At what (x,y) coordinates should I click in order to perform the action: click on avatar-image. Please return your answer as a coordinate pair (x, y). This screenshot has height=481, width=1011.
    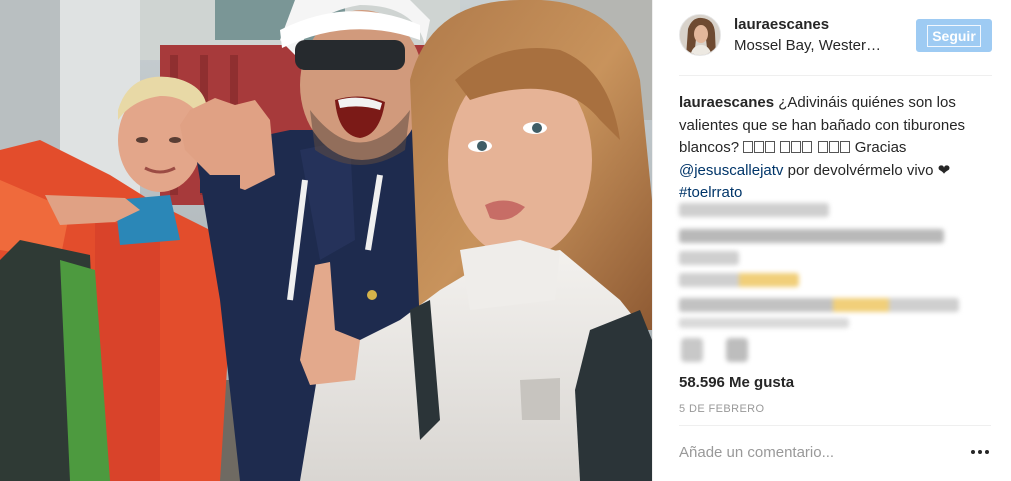
    Looking at the image, I should click on (700, 35).